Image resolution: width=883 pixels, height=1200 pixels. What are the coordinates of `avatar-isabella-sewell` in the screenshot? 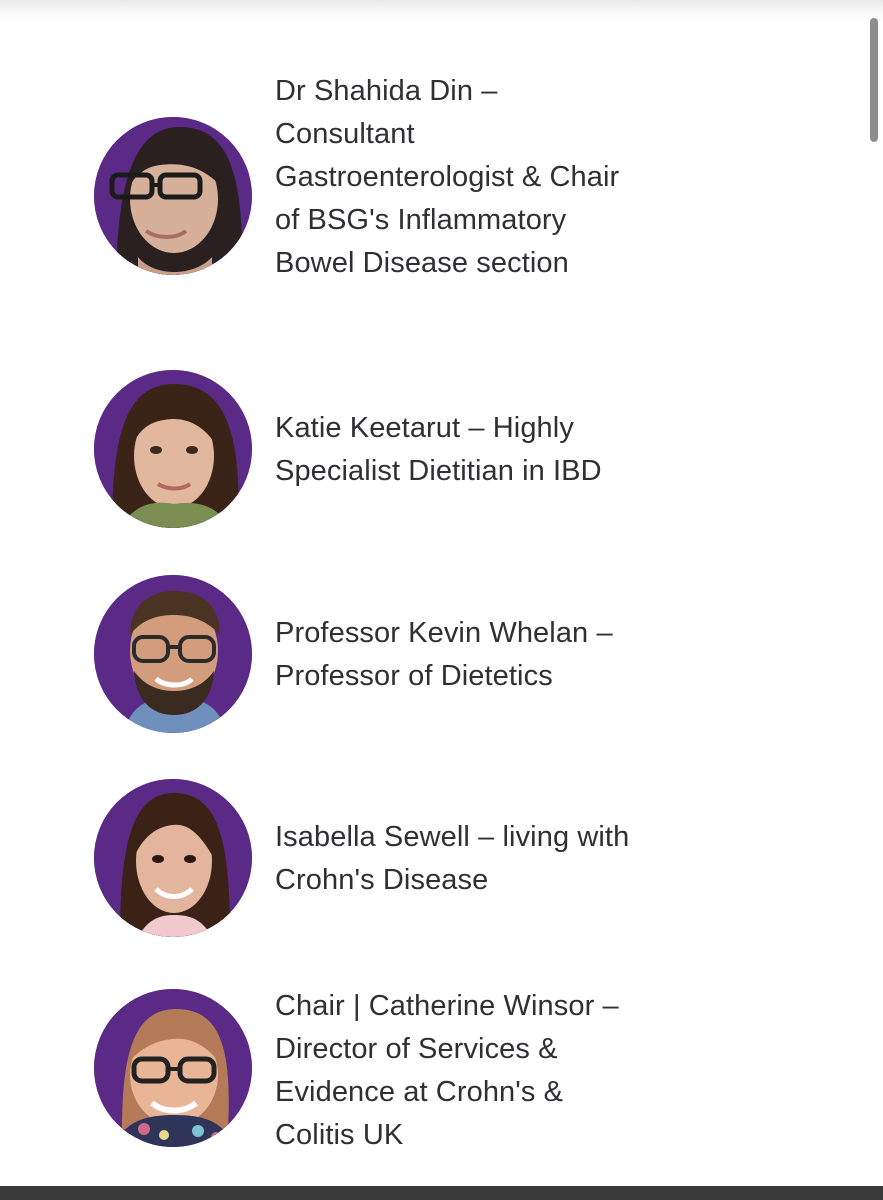 It's located at (173, 858).